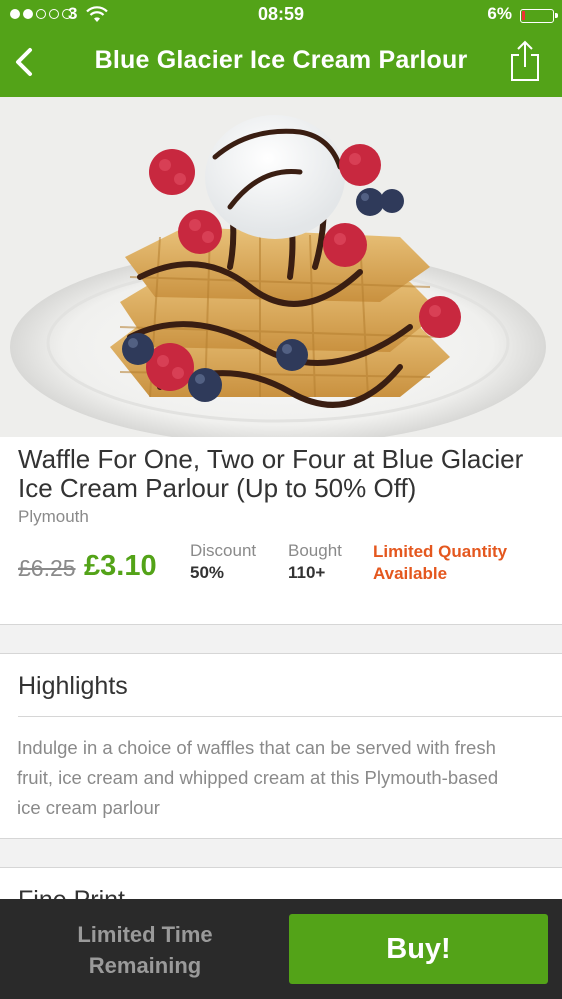 This screenshot has width=562, height=999. Describe the element at coordinates (25, 62) in the screenshot. I see `back-chevron-icon` at that location.